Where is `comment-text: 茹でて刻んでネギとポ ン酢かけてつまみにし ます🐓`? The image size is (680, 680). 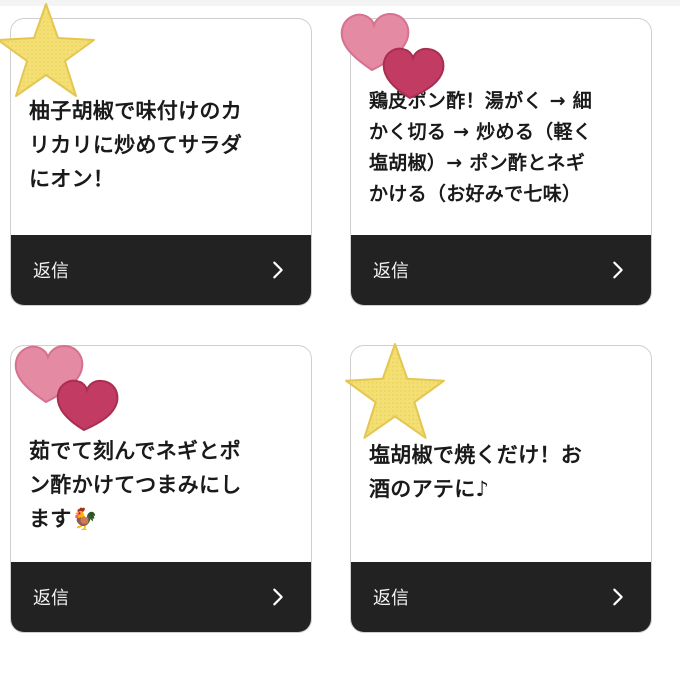
comment-text: 茹でて刻んでネギとポ ン酢かけてつまみにし ます🐓 is located at coordinates (135, 485).